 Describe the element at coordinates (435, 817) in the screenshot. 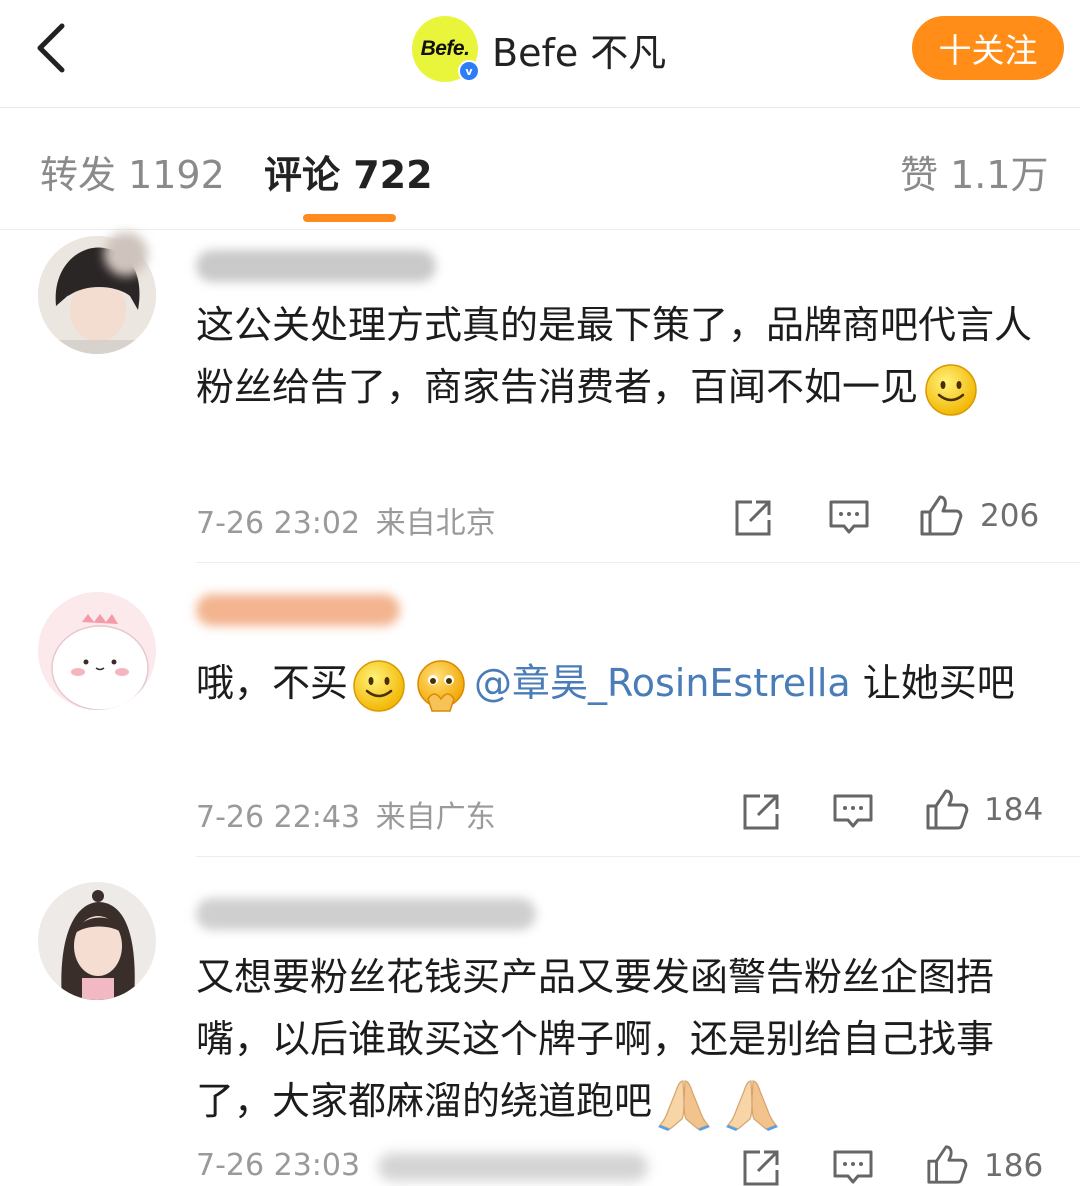

I see `comment-location: 来自广东` at that location.